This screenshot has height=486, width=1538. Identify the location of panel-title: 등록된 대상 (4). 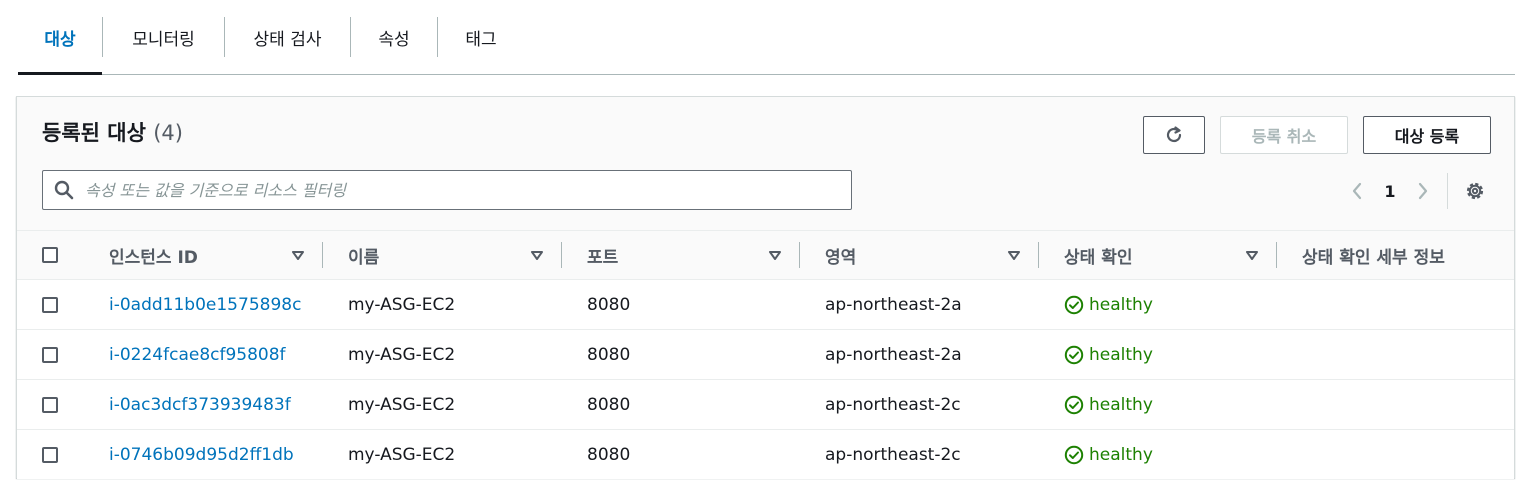
(112, 132).